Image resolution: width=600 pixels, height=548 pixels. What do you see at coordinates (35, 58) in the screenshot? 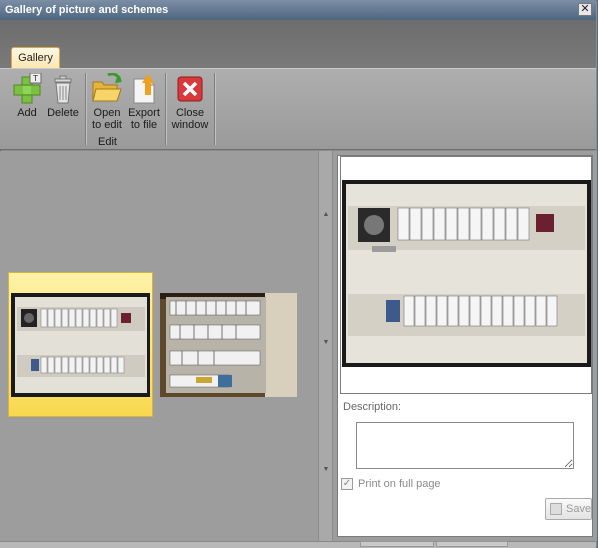
I see `tab-gallery: Gallery` at bounding box center [35, 58].